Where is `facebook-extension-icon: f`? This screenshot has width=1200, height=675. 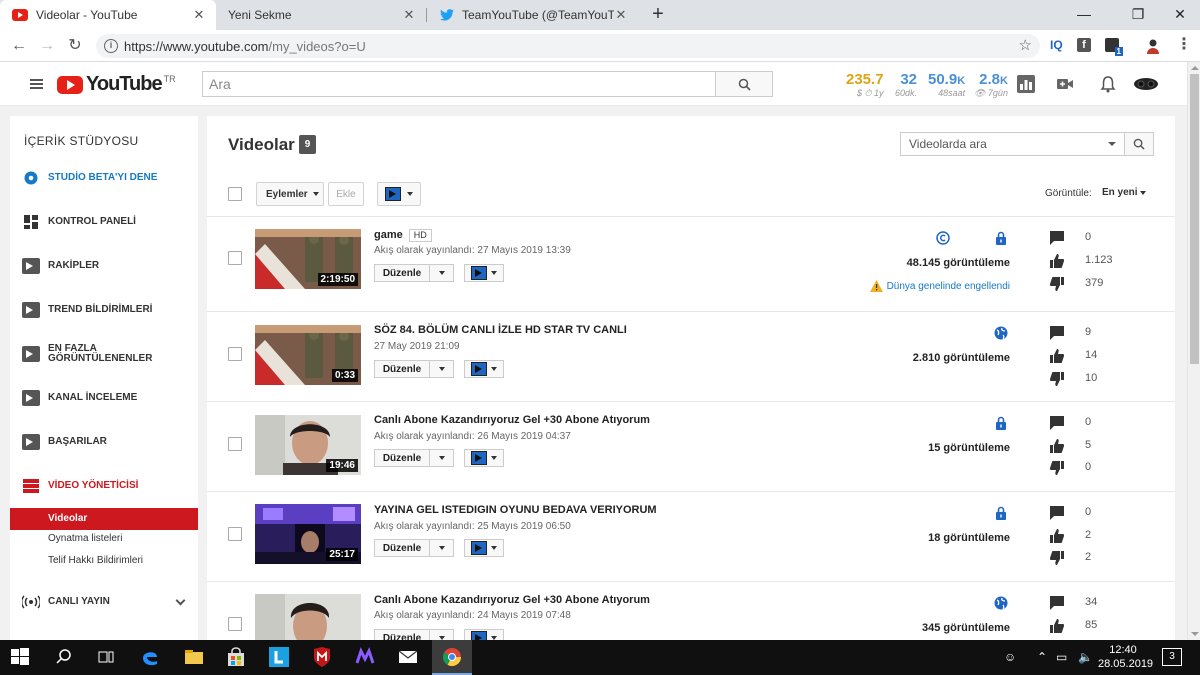 facebook-extension-icon: f is located at coordinates (1084, 45).